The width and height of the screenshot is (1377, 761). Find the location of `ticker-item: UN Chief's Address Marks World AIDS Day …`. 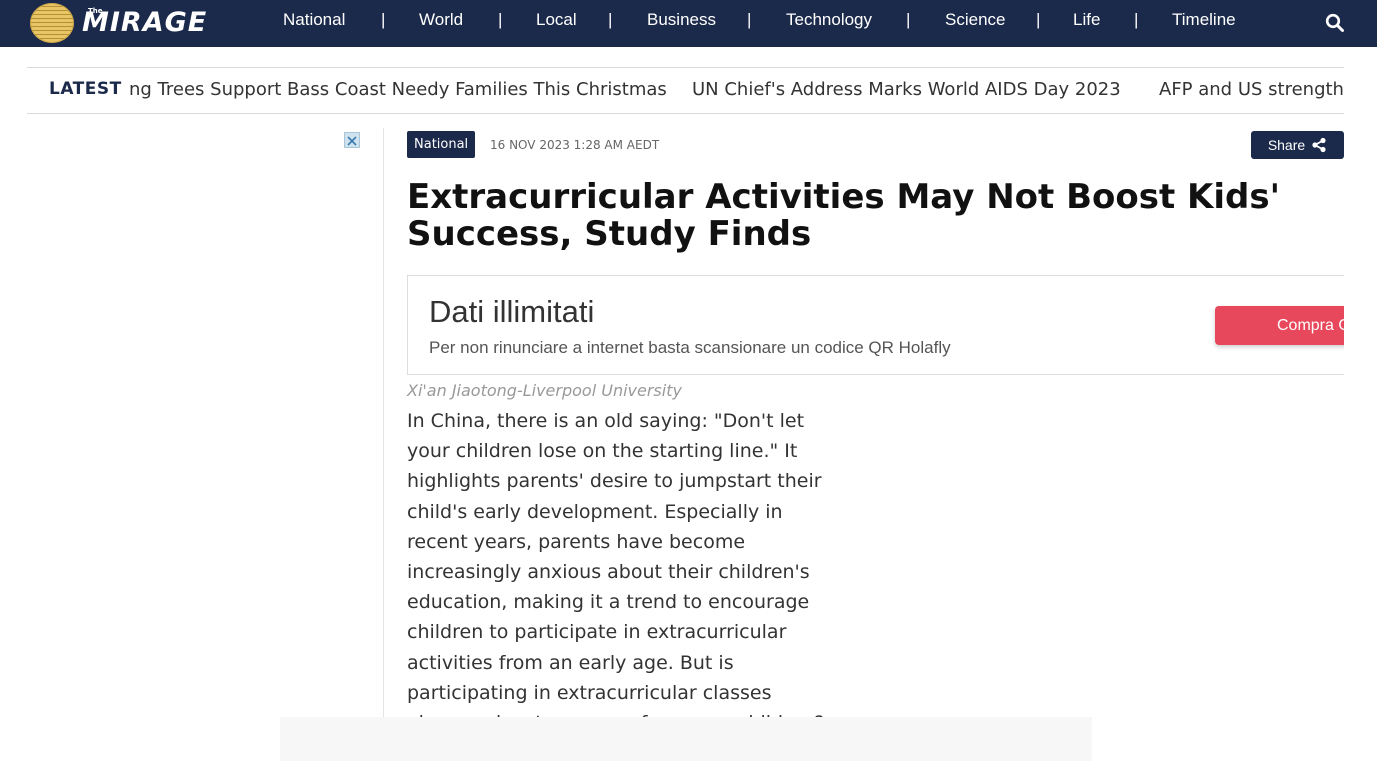

ticker-item: UN Chief's Address Marks World AIDS Day … is located at coordinates (906, 89).